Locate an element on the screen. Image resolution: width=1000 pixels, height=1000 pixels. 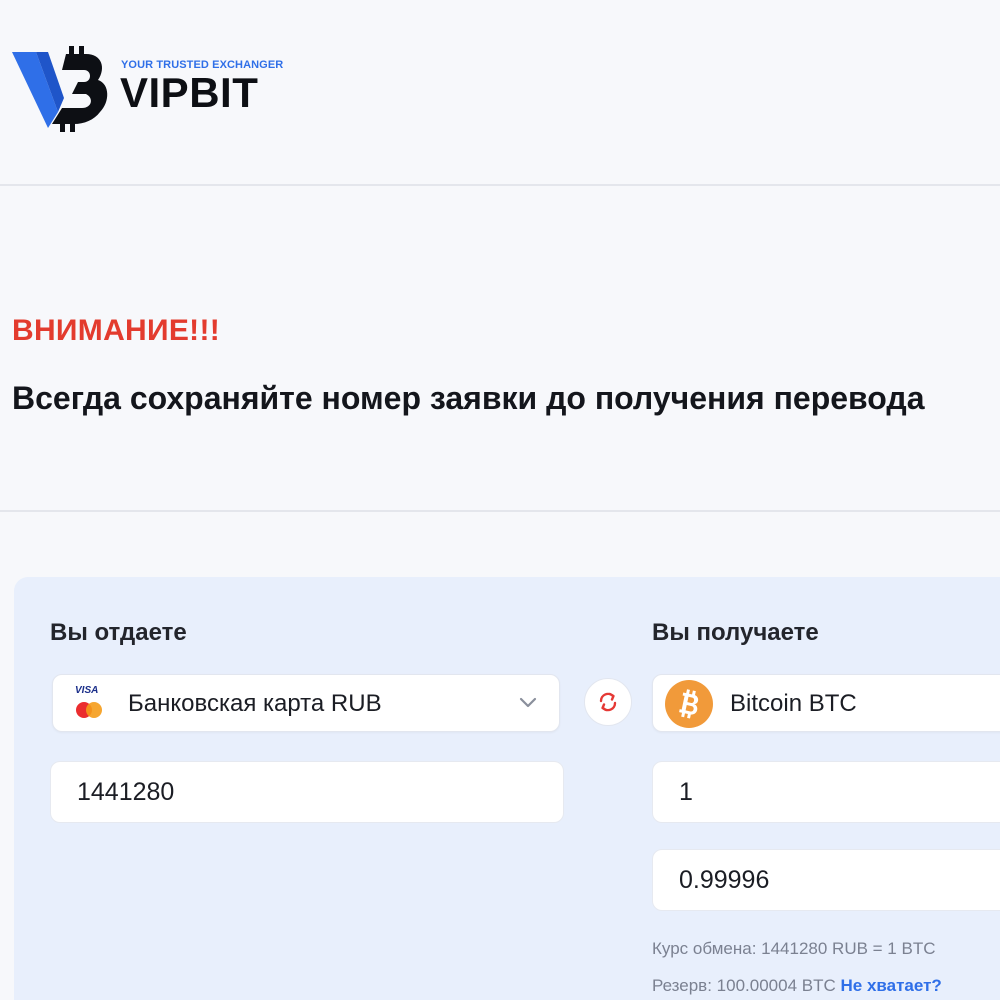
vb-logo-mark-icon is located at coordinates (60, 89).